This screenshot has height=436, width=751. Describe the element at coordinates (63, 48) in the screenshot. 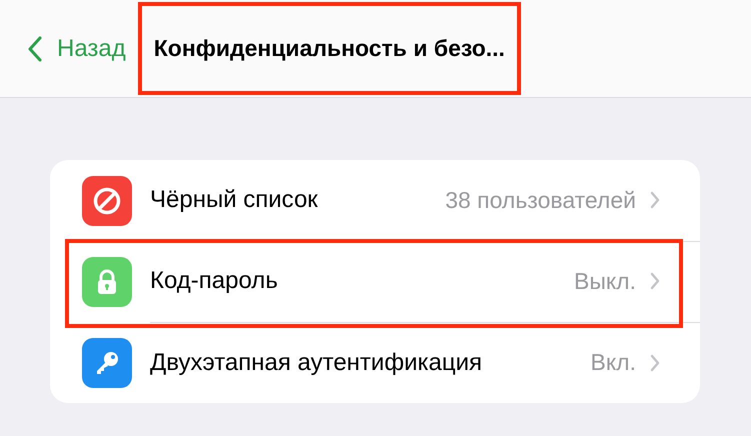

I see `back-button: Назад` at that location.